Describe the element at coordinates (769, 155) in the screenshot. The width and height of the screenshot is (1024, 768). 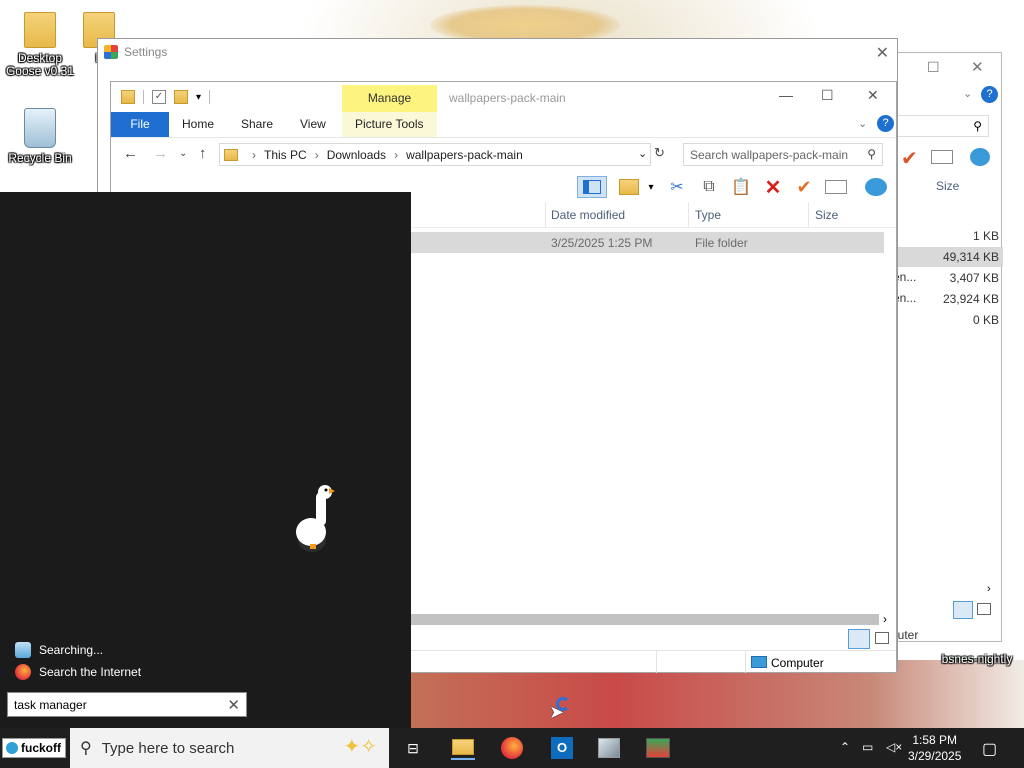
I see `search-placeholder: Search wallpapers-pack-main` at that location.